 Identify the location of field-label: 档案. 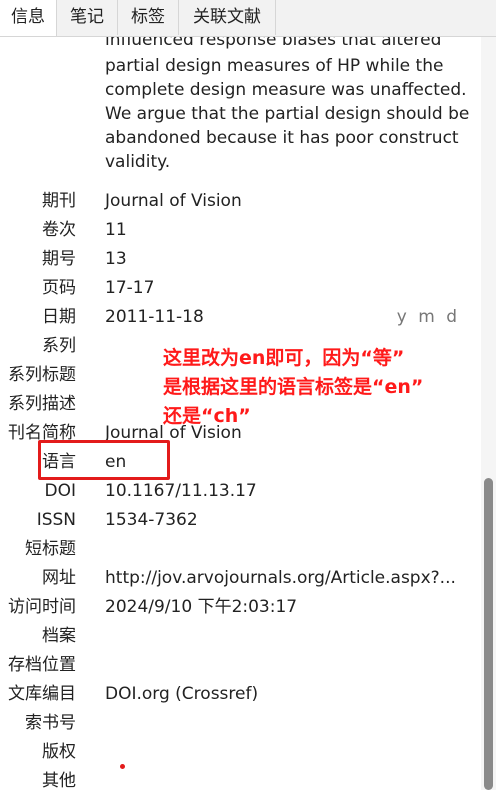
(59, 636).